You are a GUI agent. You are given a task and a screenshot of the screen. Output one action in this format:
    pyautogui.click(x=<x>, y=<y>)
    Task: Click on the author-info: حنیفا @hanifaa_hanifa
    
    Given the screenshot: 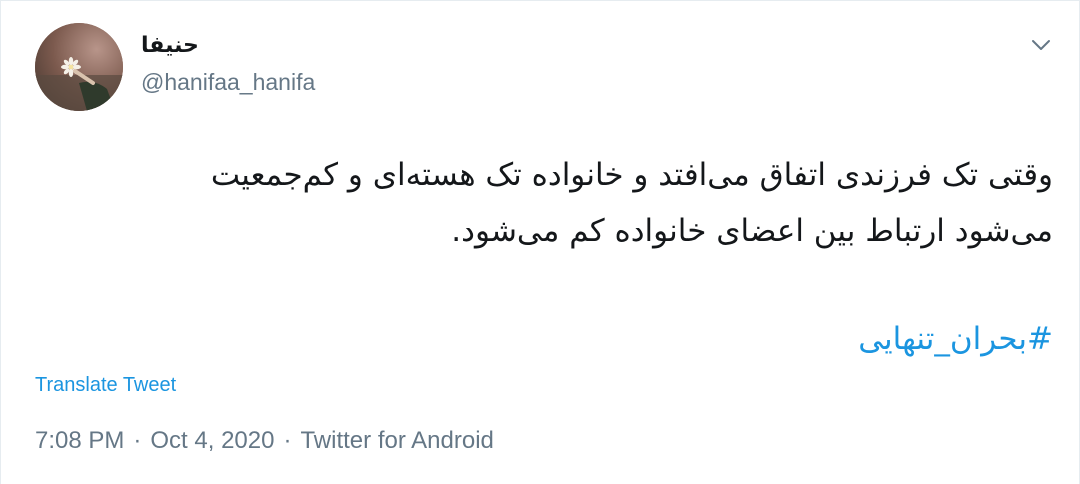 What is the action you would take?
    pyautogui.click(x=228, y=64)
    